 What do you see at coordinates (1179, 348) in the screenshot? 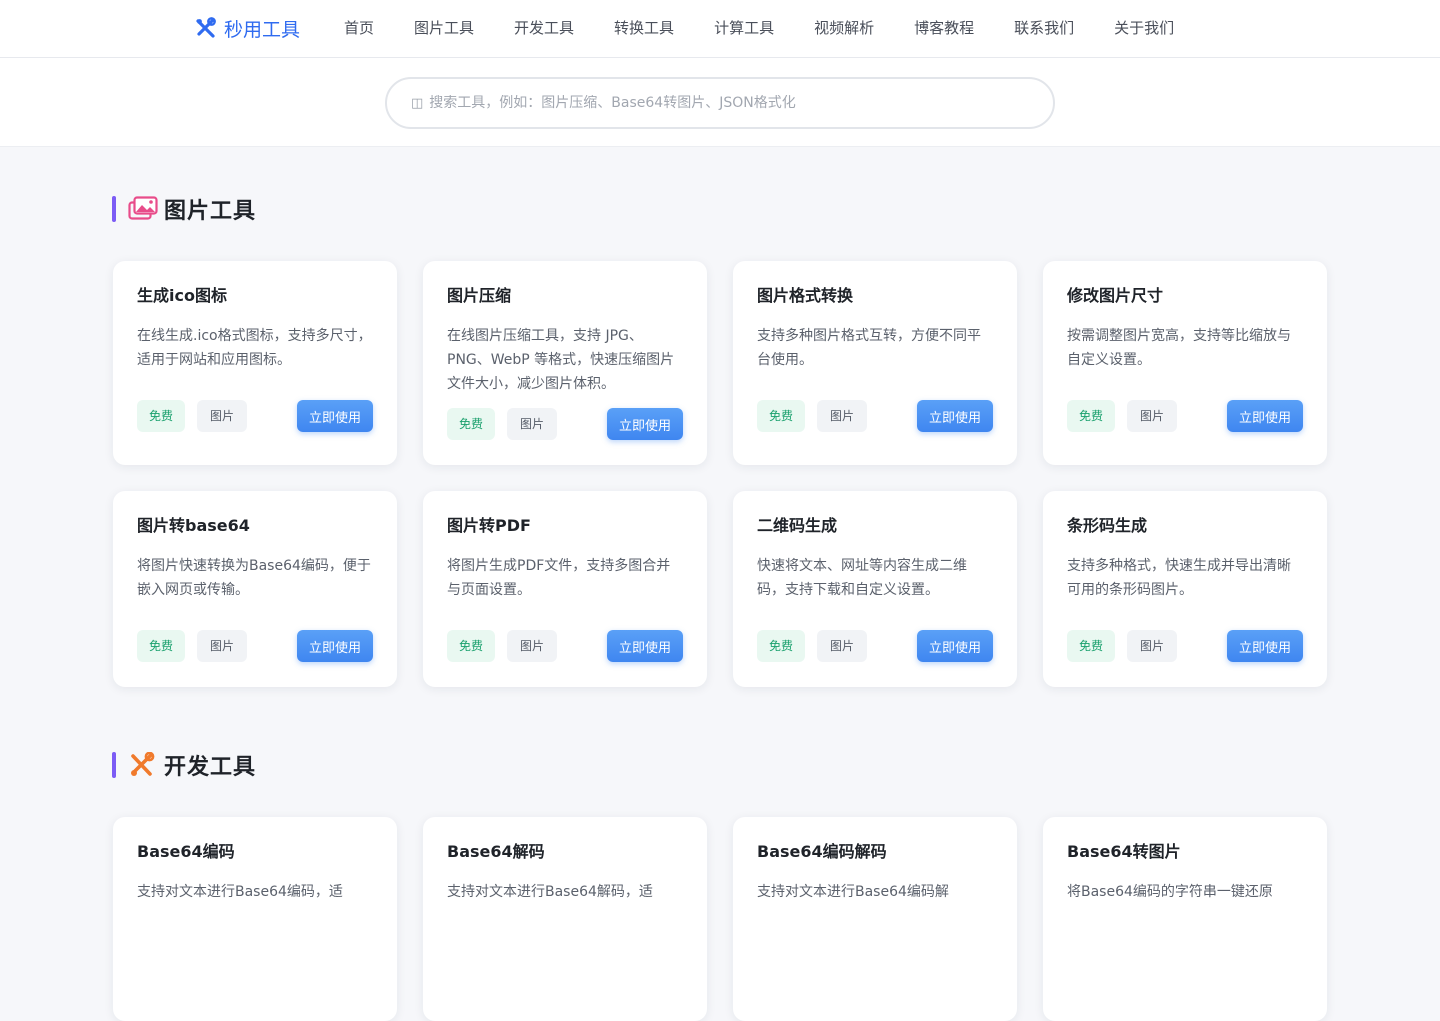
I see `card-description: 按需调整图片宽高，支持等比缩放与自定义设置。` at bounding box center [1179, 348].